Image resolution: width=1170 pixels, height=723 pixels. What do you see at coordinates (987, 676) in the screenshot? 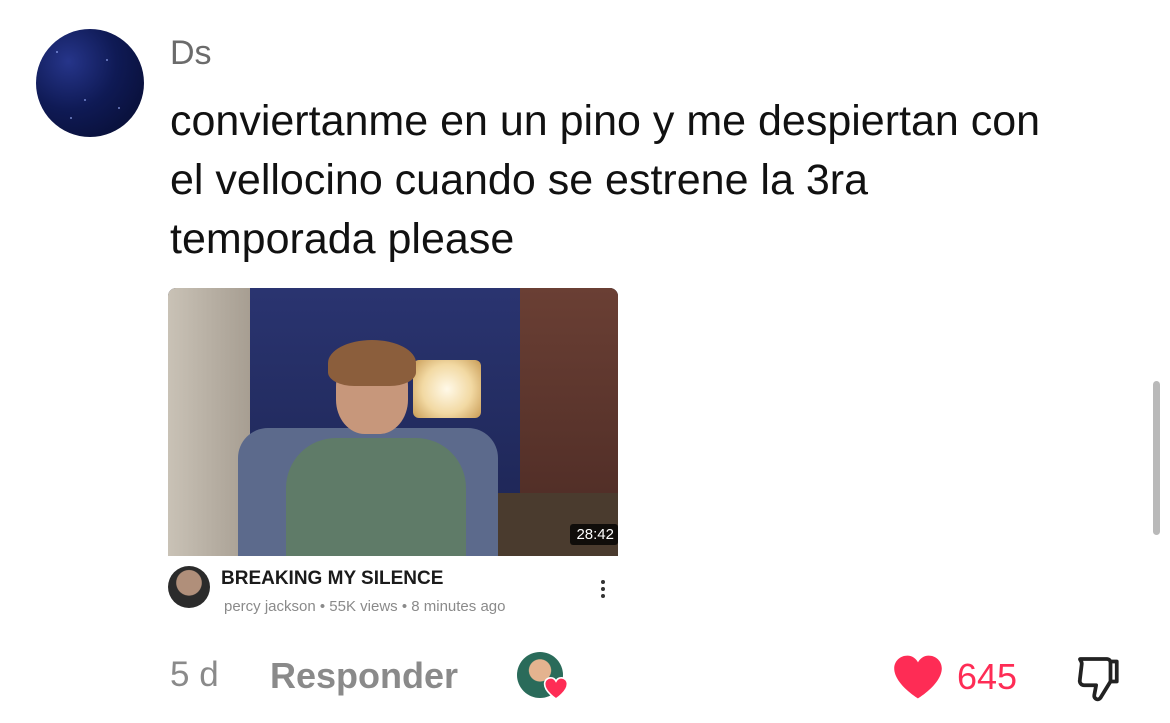
I see `like-count: 645` at bounding box center [987, 676].